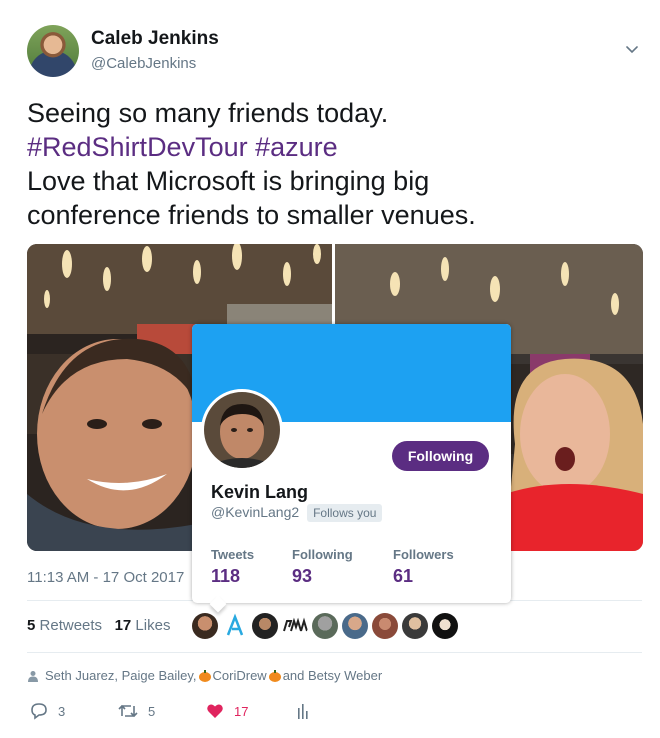 The height and width of the screenshot is (738, 660). What do you see at coordinates (332, 675) in the screenshot?
I see `liked-by-names: and Betsy Weber` at bounding box center [332, 675].